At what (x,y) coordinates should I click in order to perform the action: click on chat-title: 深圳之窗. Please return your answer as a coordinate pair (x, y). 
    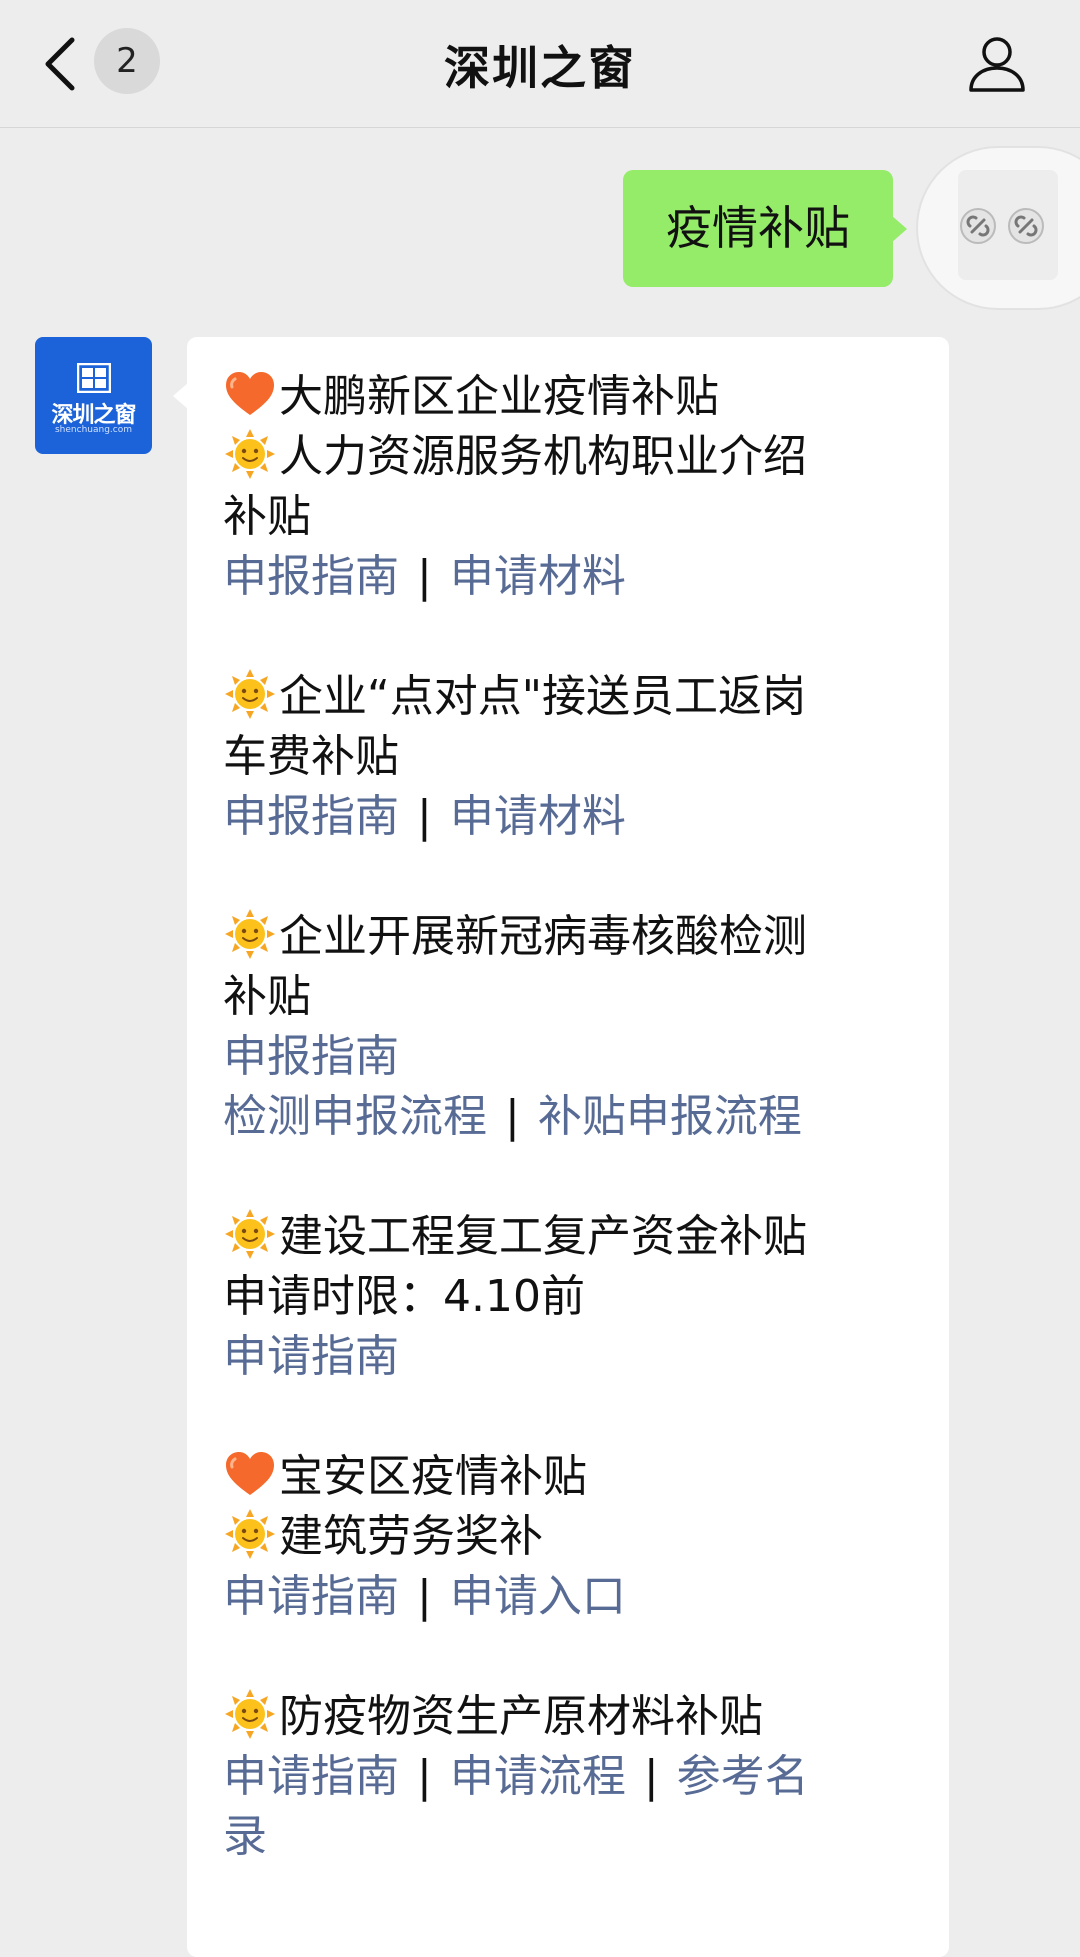
    Looking at the image, I should click on (540, 68).